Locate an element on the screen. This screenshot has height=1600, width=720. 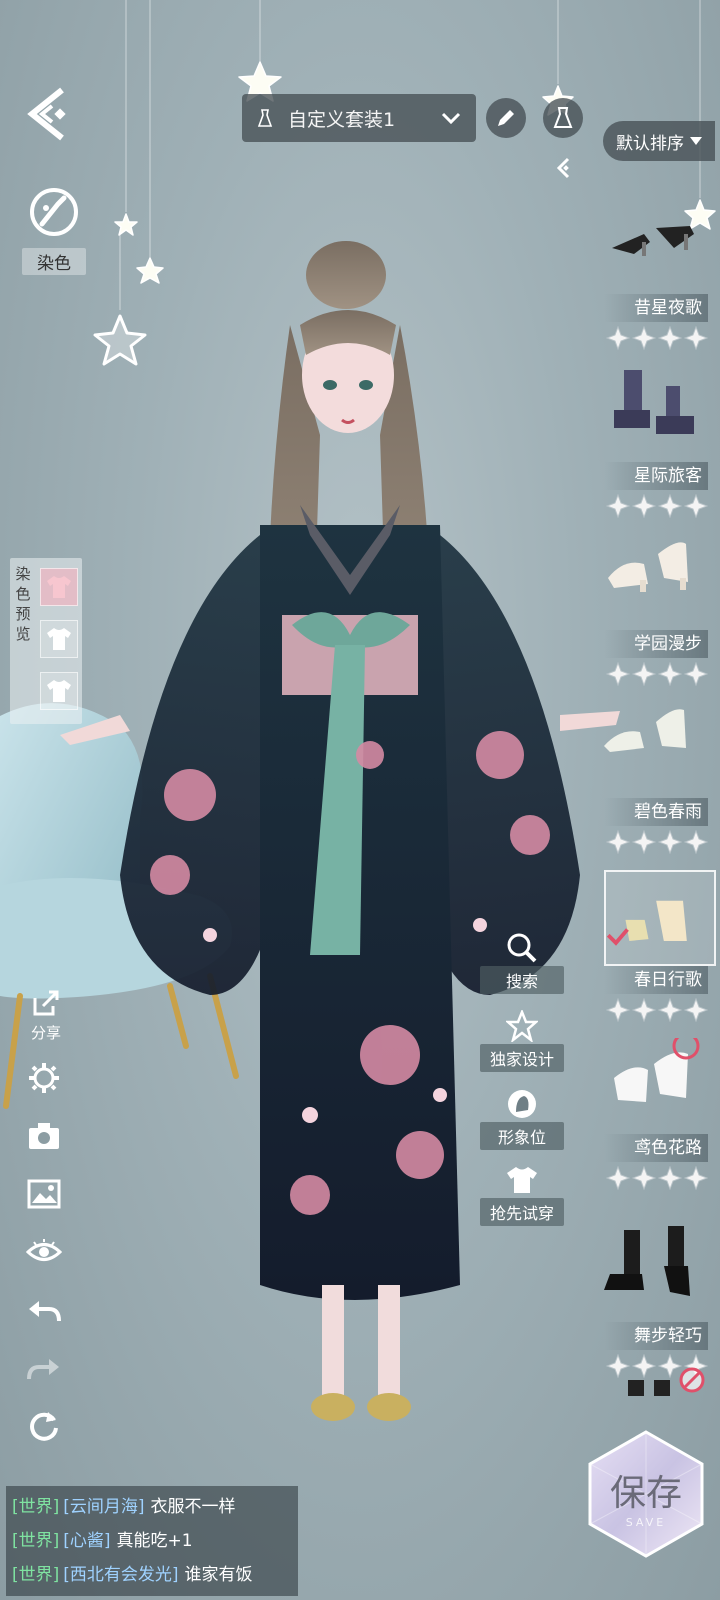
save-button: 保存 SAVE is located at coordinates (646, 1494).